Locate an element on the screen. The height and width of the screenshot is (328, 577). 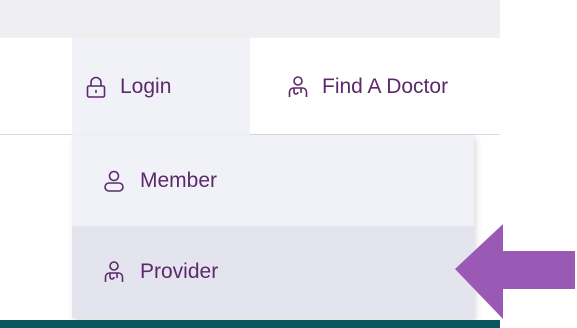
find-a-doctor-nav-button: Find A Doctor is located at coordinates (396, 86).